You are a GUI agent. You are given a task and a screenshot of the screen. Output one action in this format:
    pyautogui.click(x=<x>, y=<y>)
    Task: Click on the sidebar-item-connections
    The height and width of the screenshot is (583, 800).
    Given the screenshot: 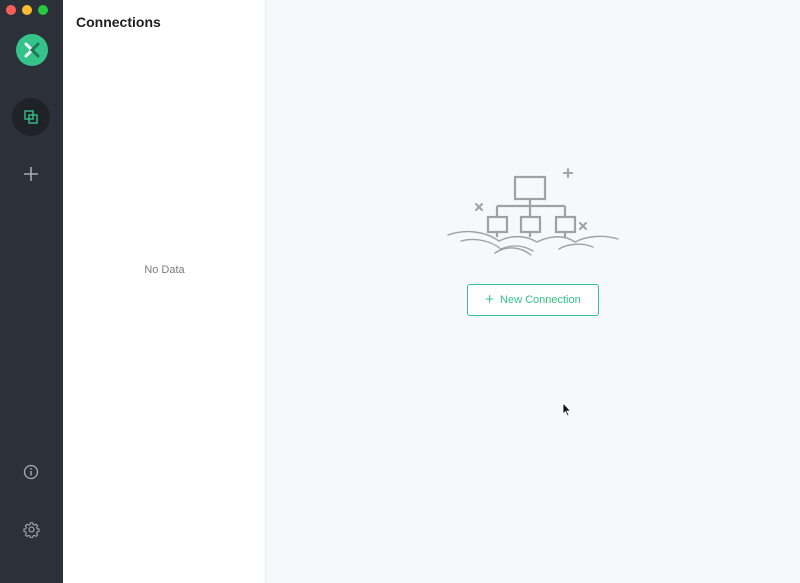 What is the action you would take?
    pyautogui.click(x=31, y=117)
    